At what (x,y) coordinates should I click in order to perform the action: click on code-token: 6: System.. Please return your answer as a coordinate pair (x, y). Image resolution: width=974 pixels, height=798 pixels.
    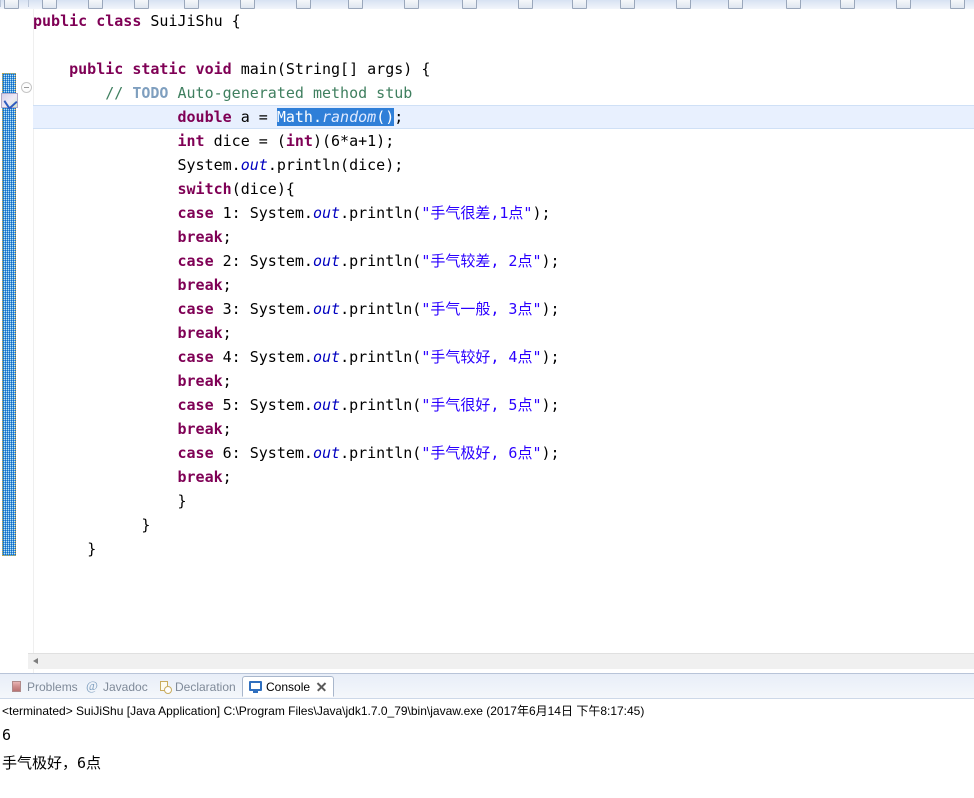
    Looking at the image, I should click on (263, 453).